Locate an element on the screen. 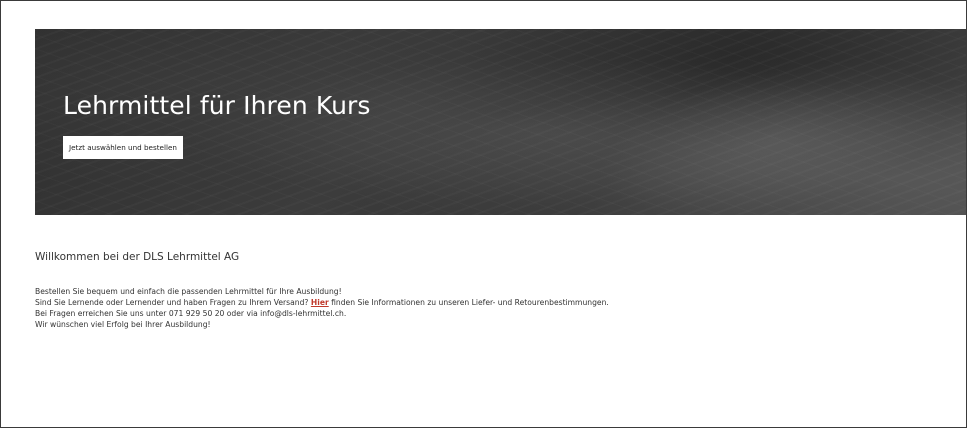  welcome-heading: Willkommen bei der DLS Lehrmittel AG is located at coordinates (137, 257).